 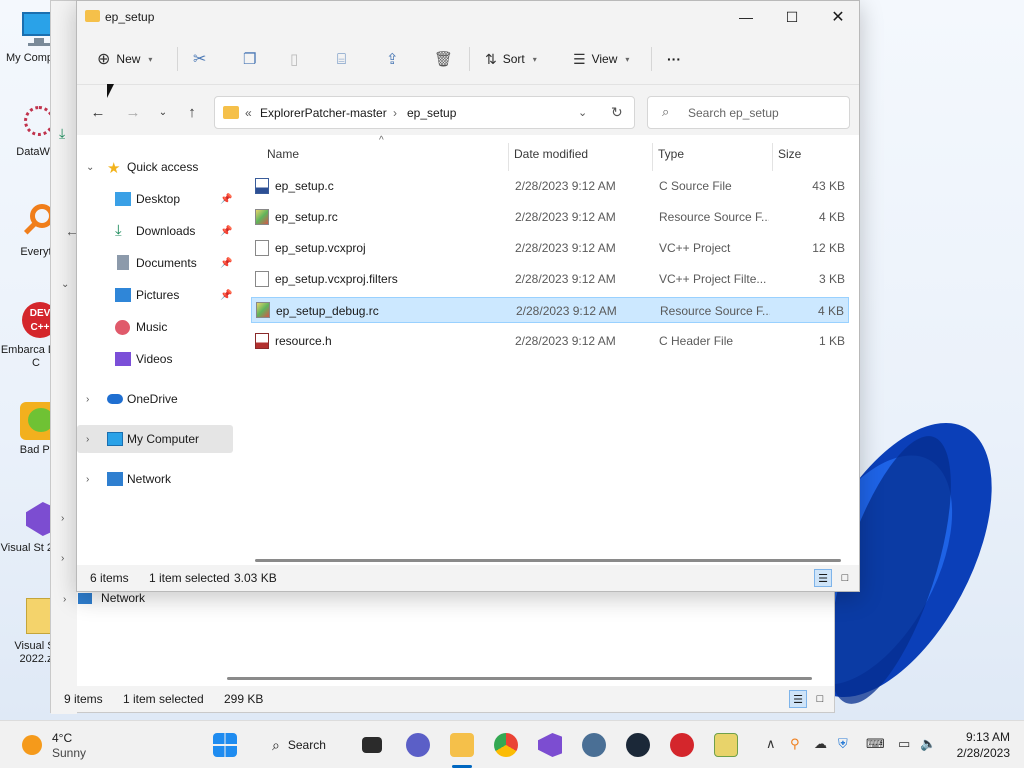 I want to click on network-status-icon: ▭, so click(x=904, y=744).